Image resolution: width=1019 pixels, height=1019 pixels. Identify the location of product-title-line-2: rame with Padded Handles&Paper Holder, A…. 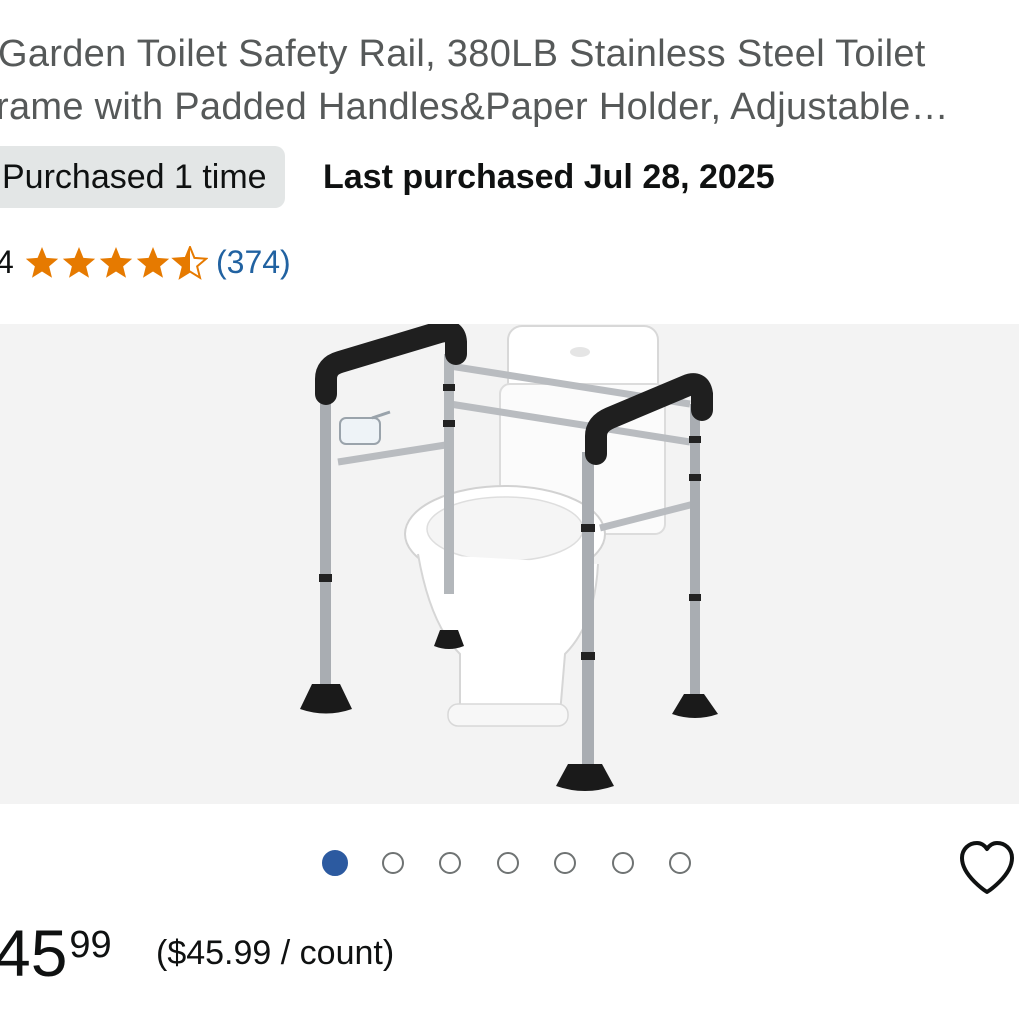
(474, 107).